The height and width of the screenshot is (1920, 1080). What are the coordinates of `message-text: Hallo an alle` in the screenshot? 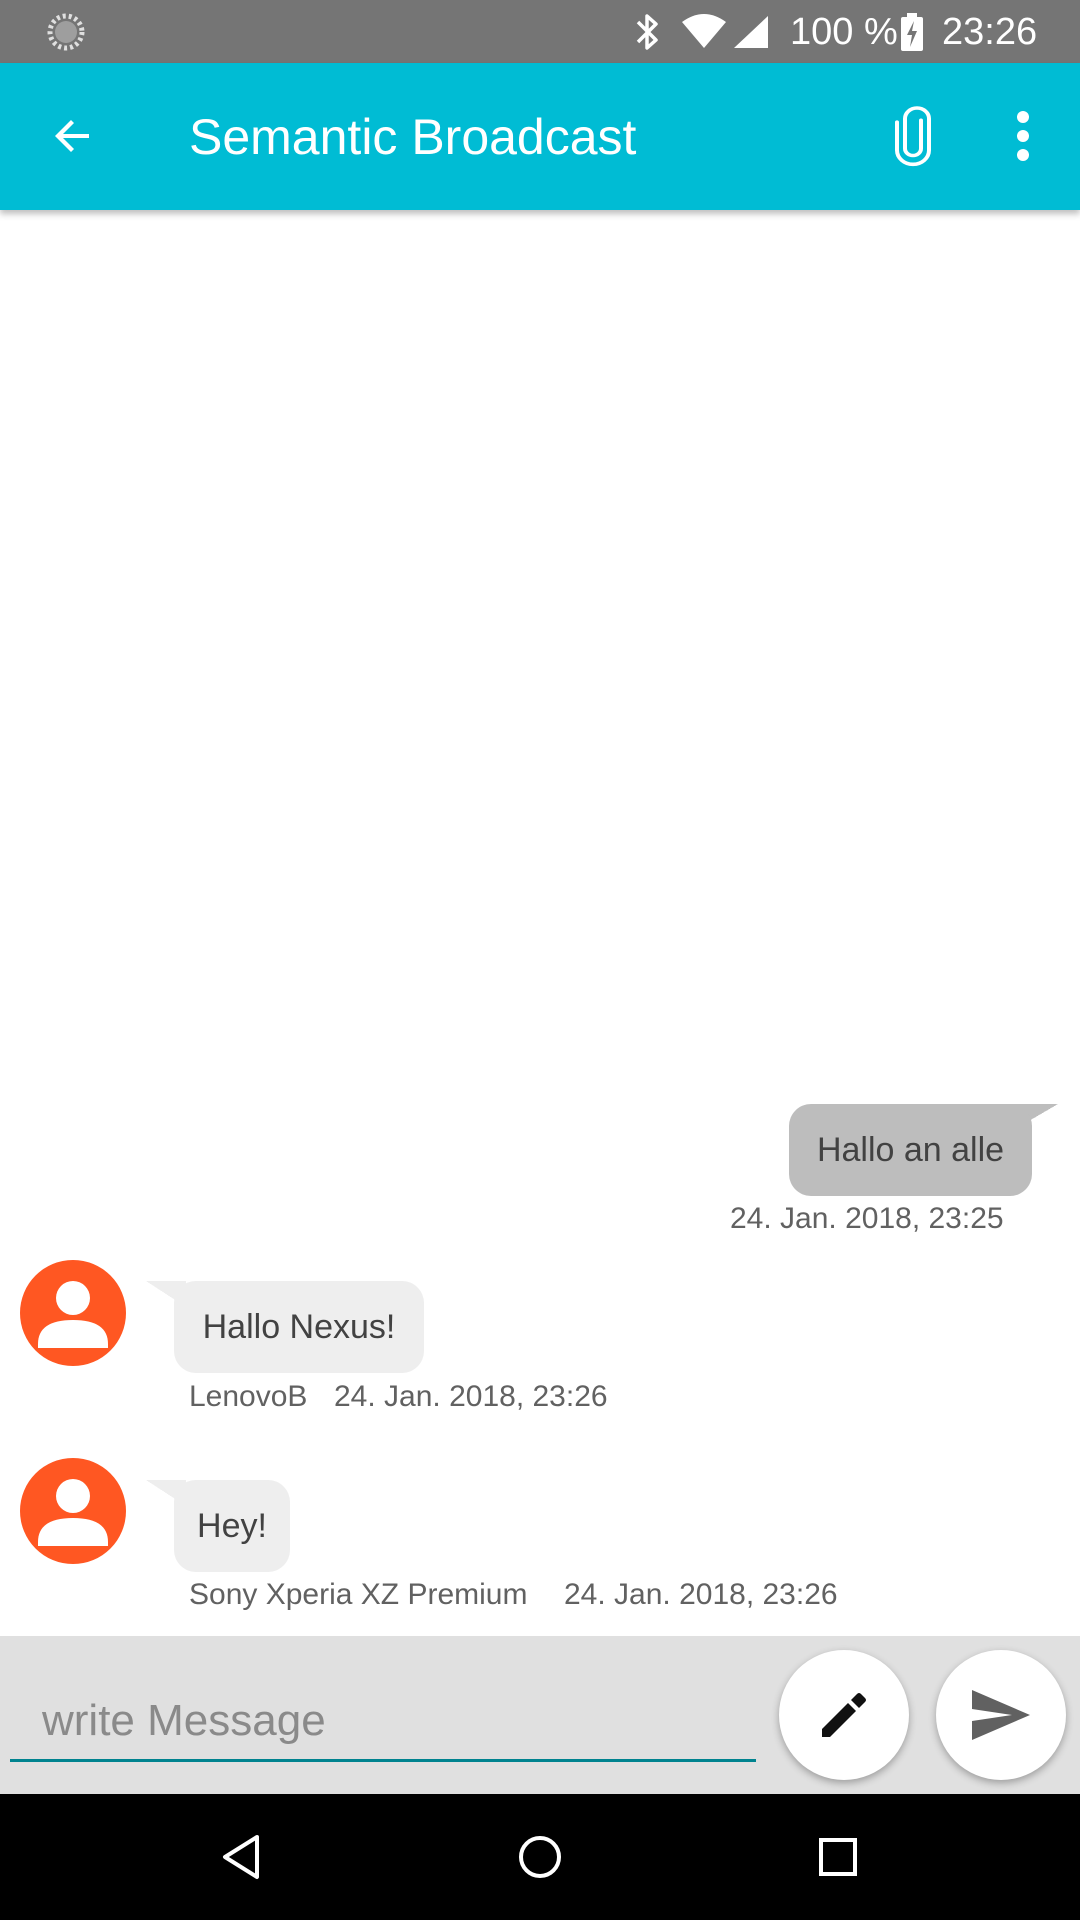 It's located at (910, 1149).